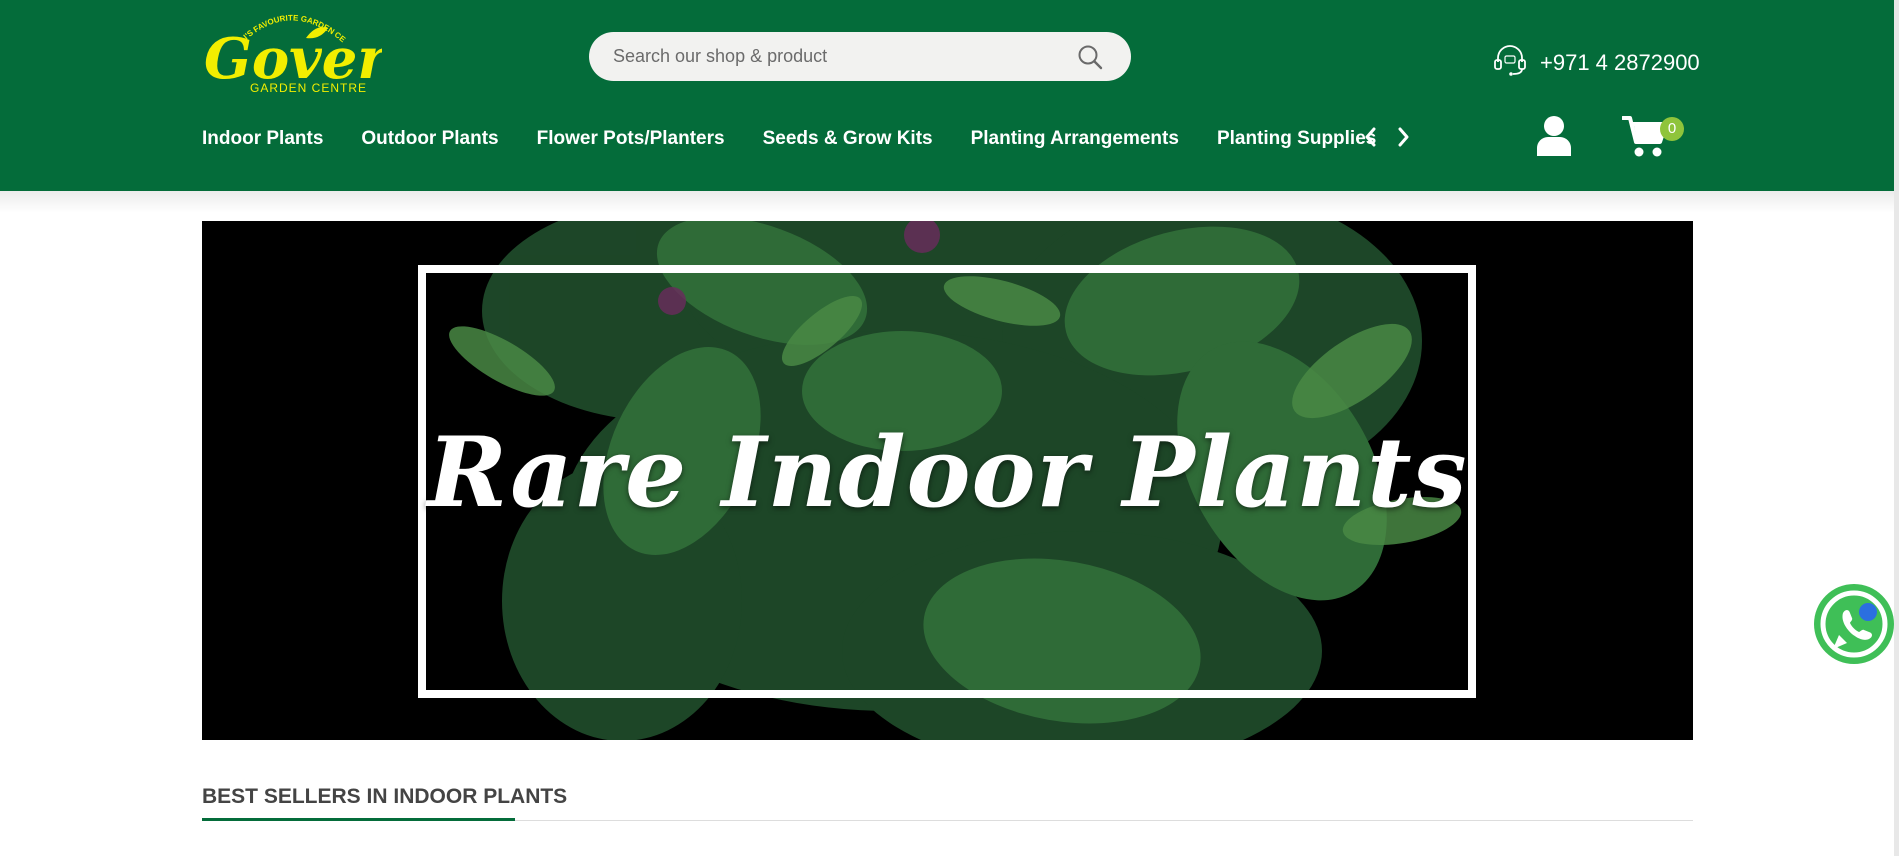 This screenshot has height=856, width=1899. What do you see at coordinates (1296, 139) in the screenshot?
I see `nav-item-planting-supplies: Planting Supplies` at bounding box center [1296, 139].